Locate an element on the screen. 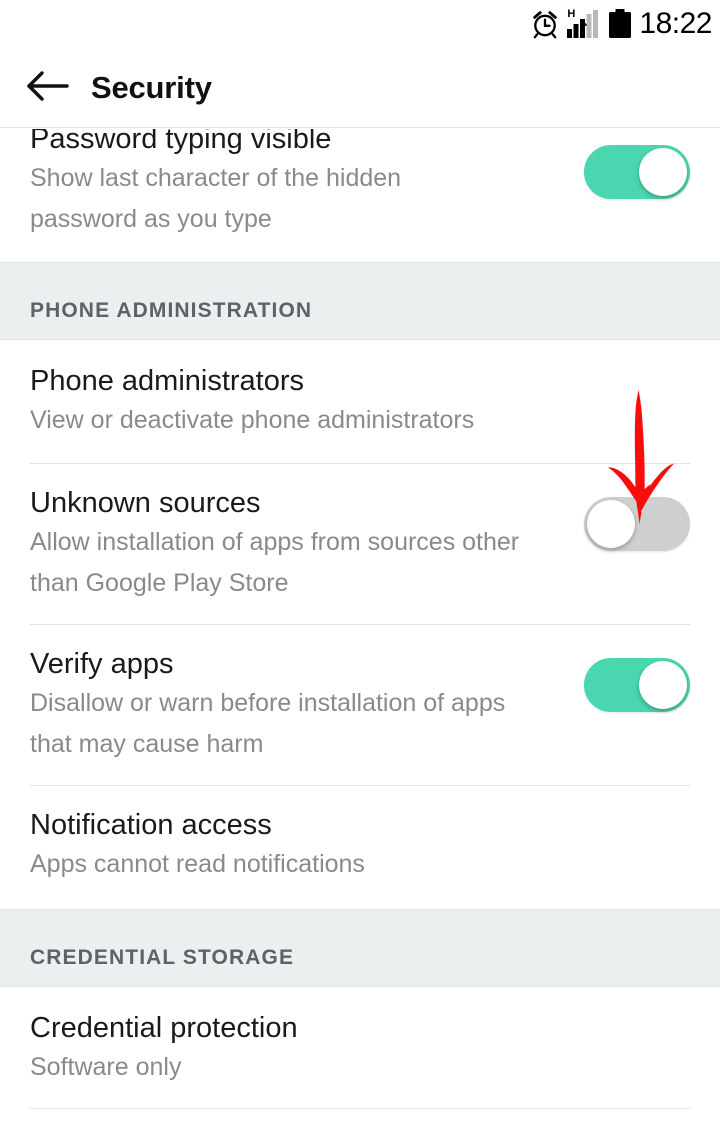  section-header-label: CREDENTIAL STORAGE is located at coordinates (162, 957).